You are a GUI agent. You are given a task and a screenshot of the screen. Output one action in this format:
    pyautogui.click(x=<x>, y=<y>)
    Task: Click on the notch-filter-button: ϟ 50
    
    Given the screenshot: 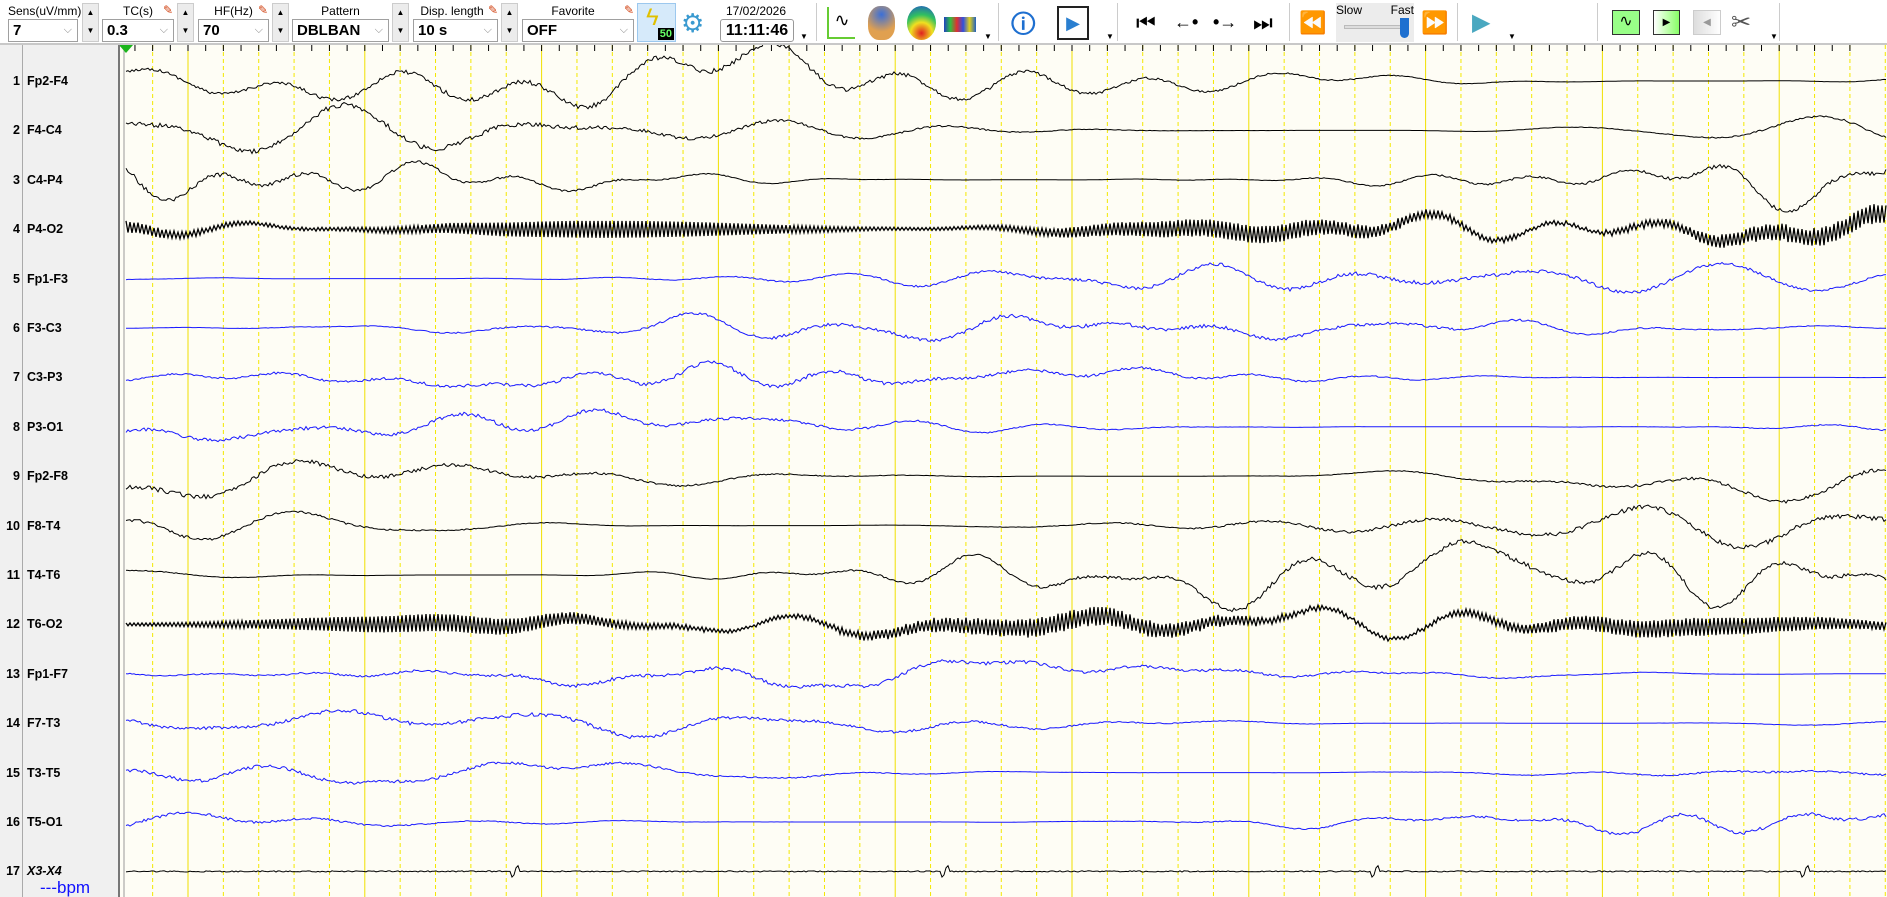 What is the action you would take?
    pyautogui.click(x=656, y=22)
    